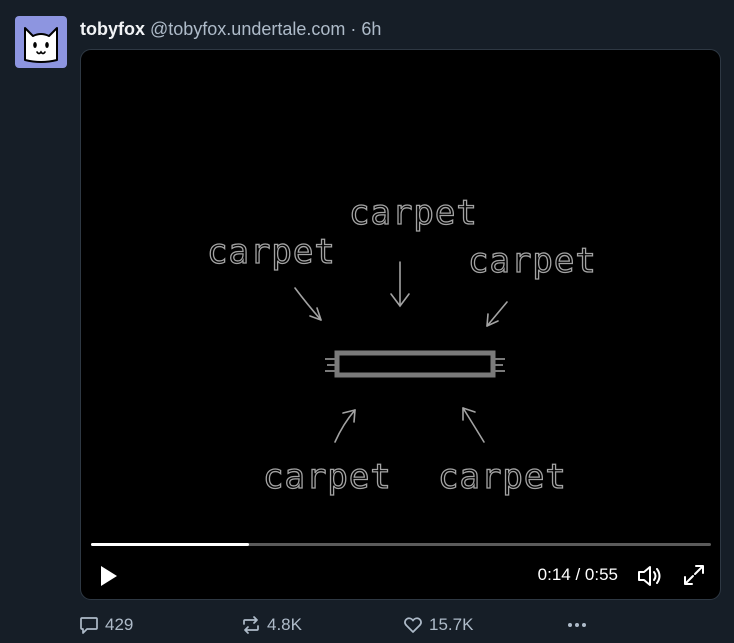 The width and height of the screenshot is (734, 643). I want to click on video-progress-bar, so click(401, 544).